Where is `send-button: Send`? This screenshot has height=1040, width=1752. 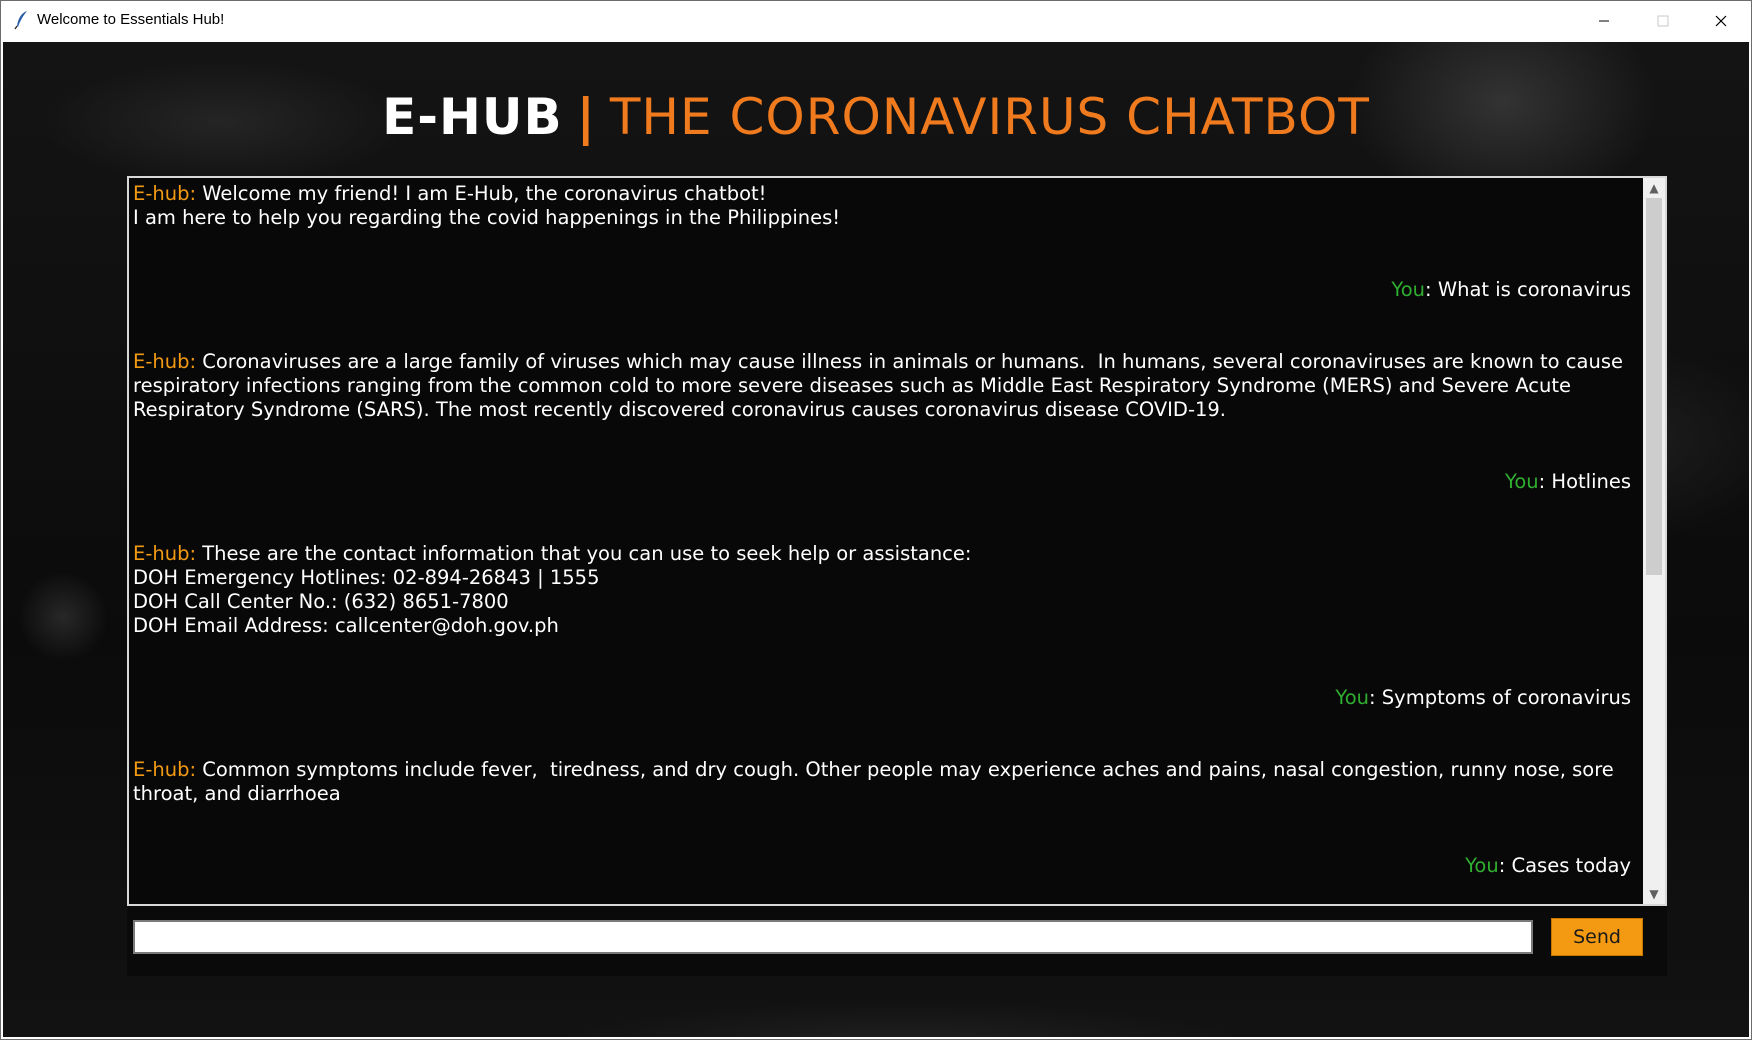
send-button: Send is located at coordinates (1597, 937).